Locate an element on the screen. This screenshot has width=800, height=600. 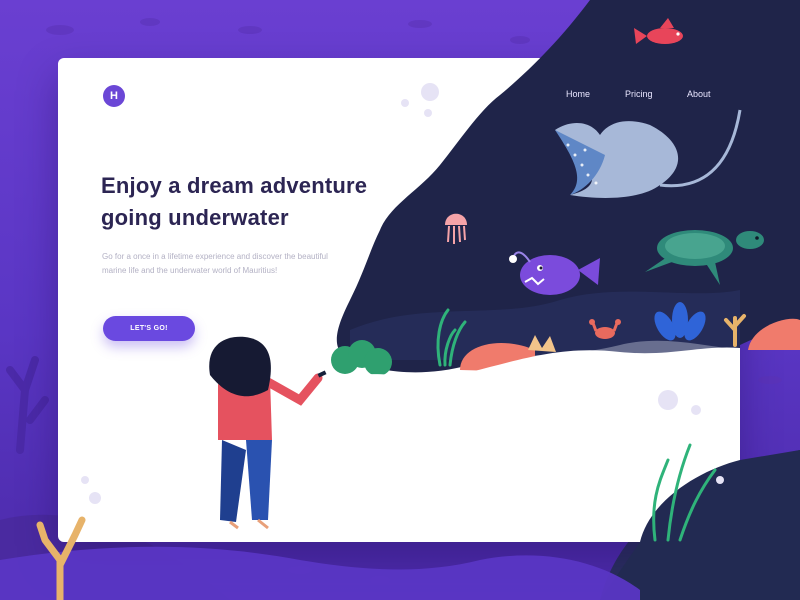
bottom-purple-hill is located at coordinates (320, 573).